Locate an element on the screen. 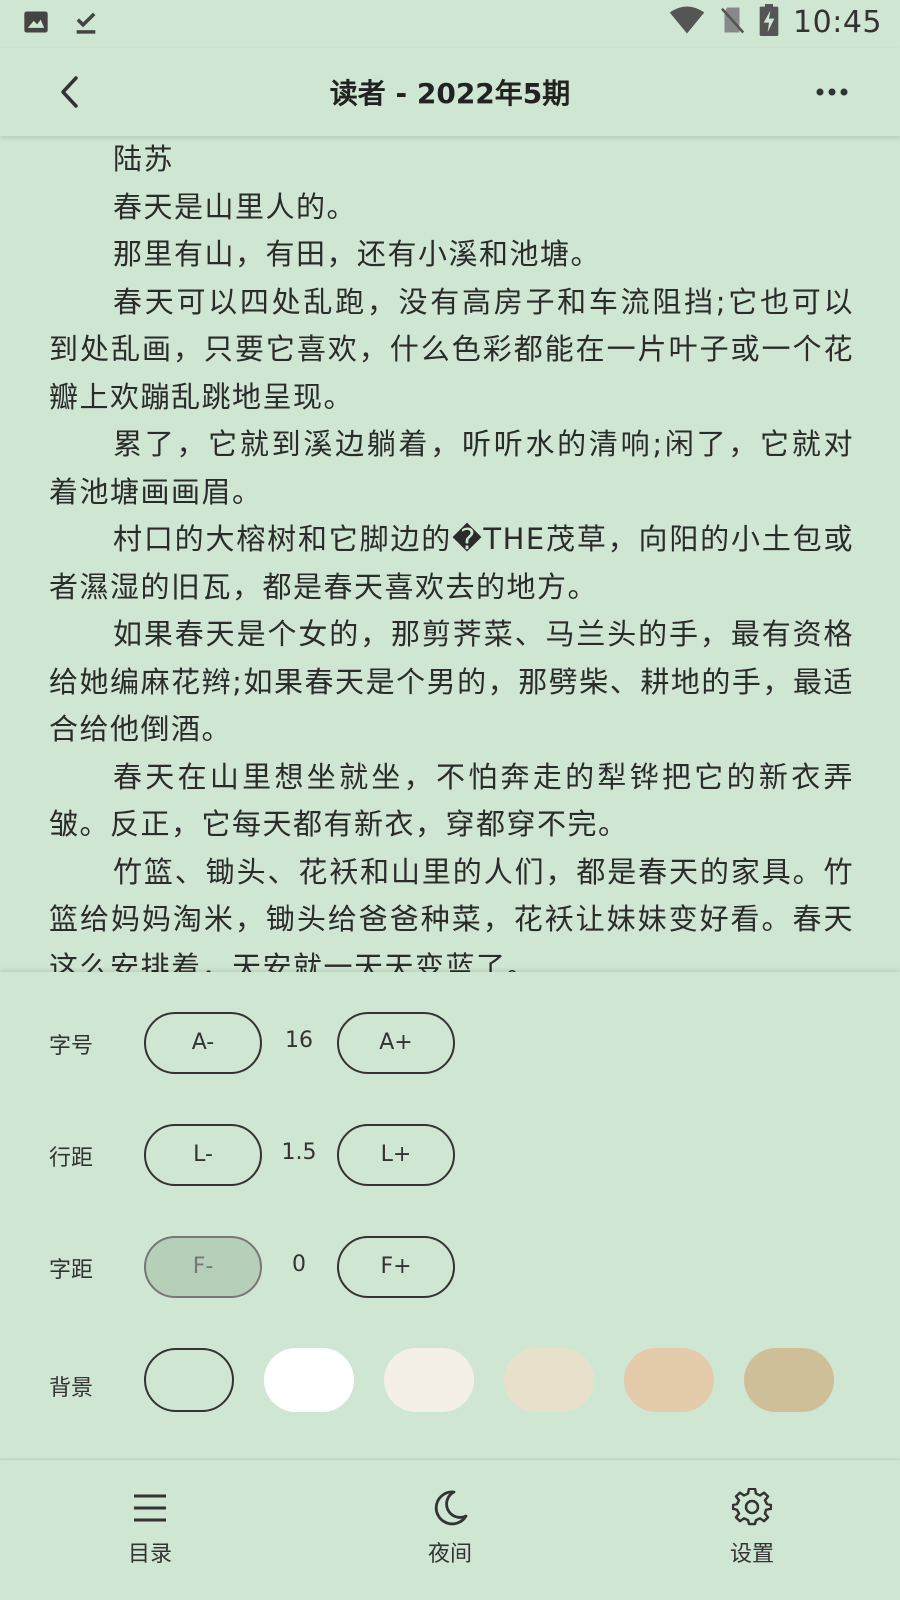  page-title: 读者 - 2022年5期 is located at coordinates (450, 93).